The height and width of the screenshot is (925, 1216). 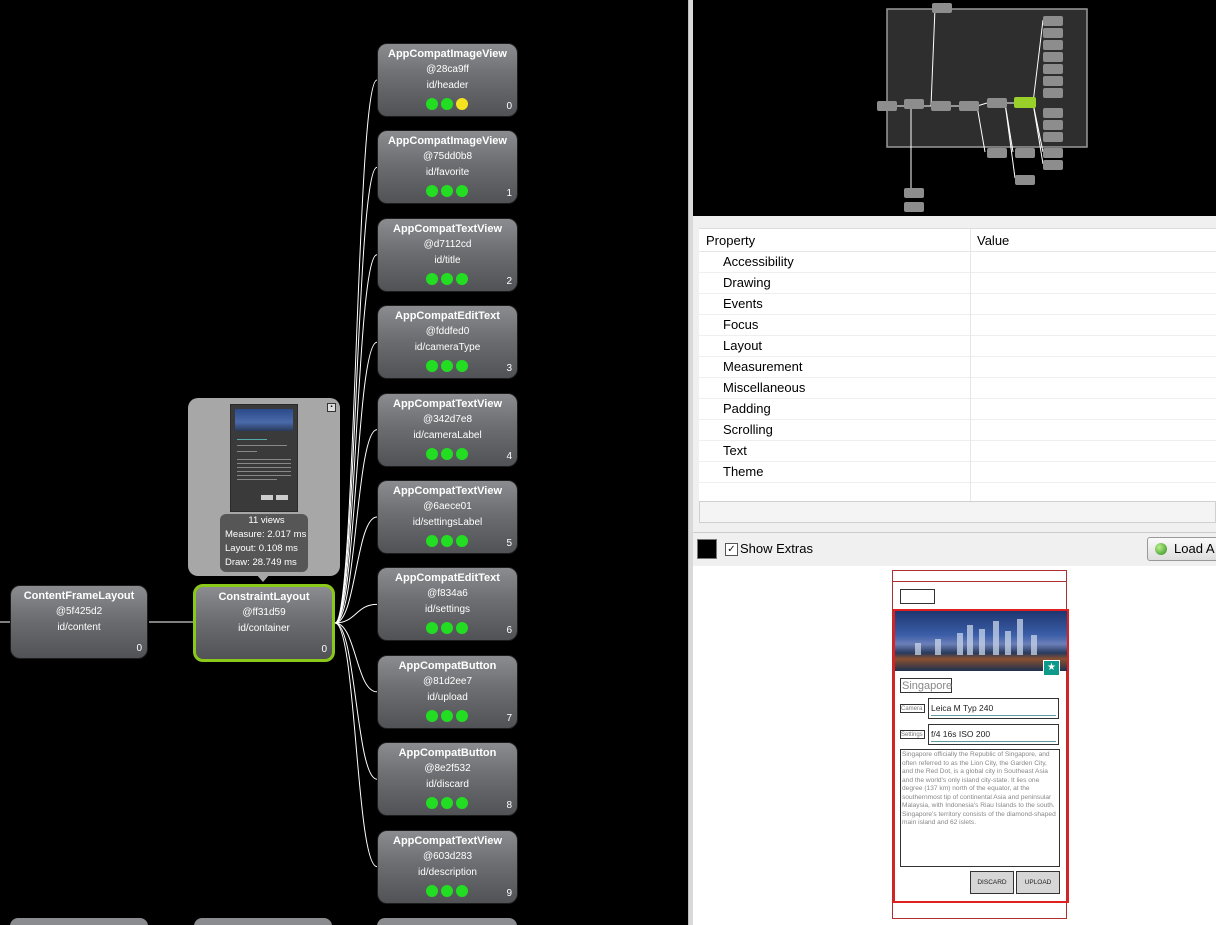 I want to click on tree-node-child: AppCompatEditText @f834a6 id/settings 6, so click(x=447, y=604).